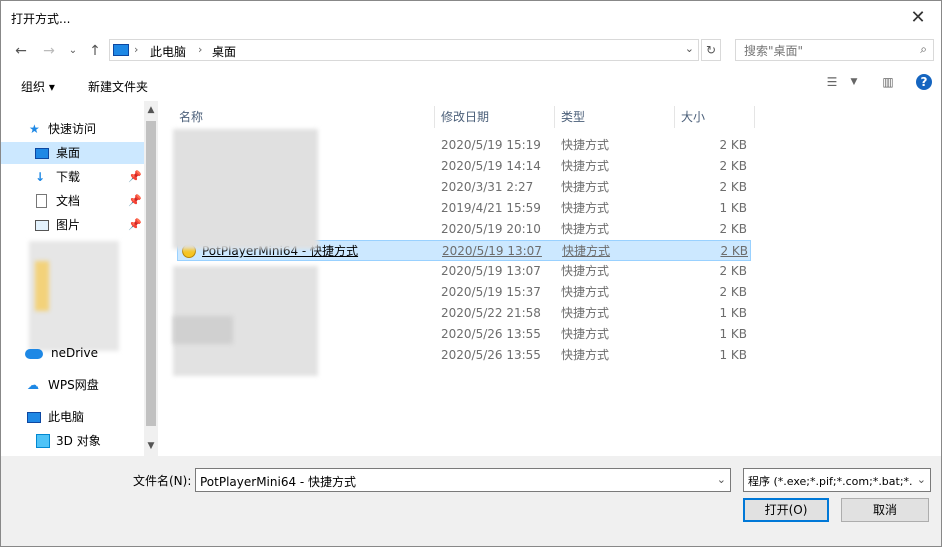 The height and width of the screenshot is (547, 942). I want to click on desktop-icon, so click(42, 153).